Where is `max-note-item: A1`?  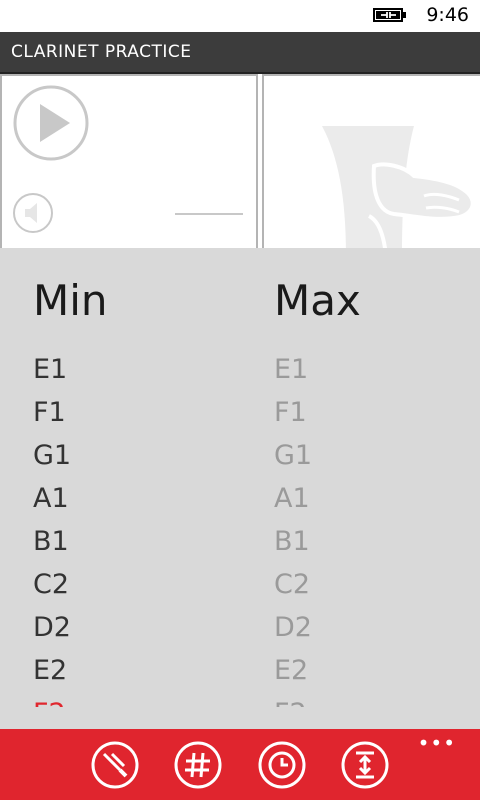
max-note-item: A1 is located at coordinates (293, 498).